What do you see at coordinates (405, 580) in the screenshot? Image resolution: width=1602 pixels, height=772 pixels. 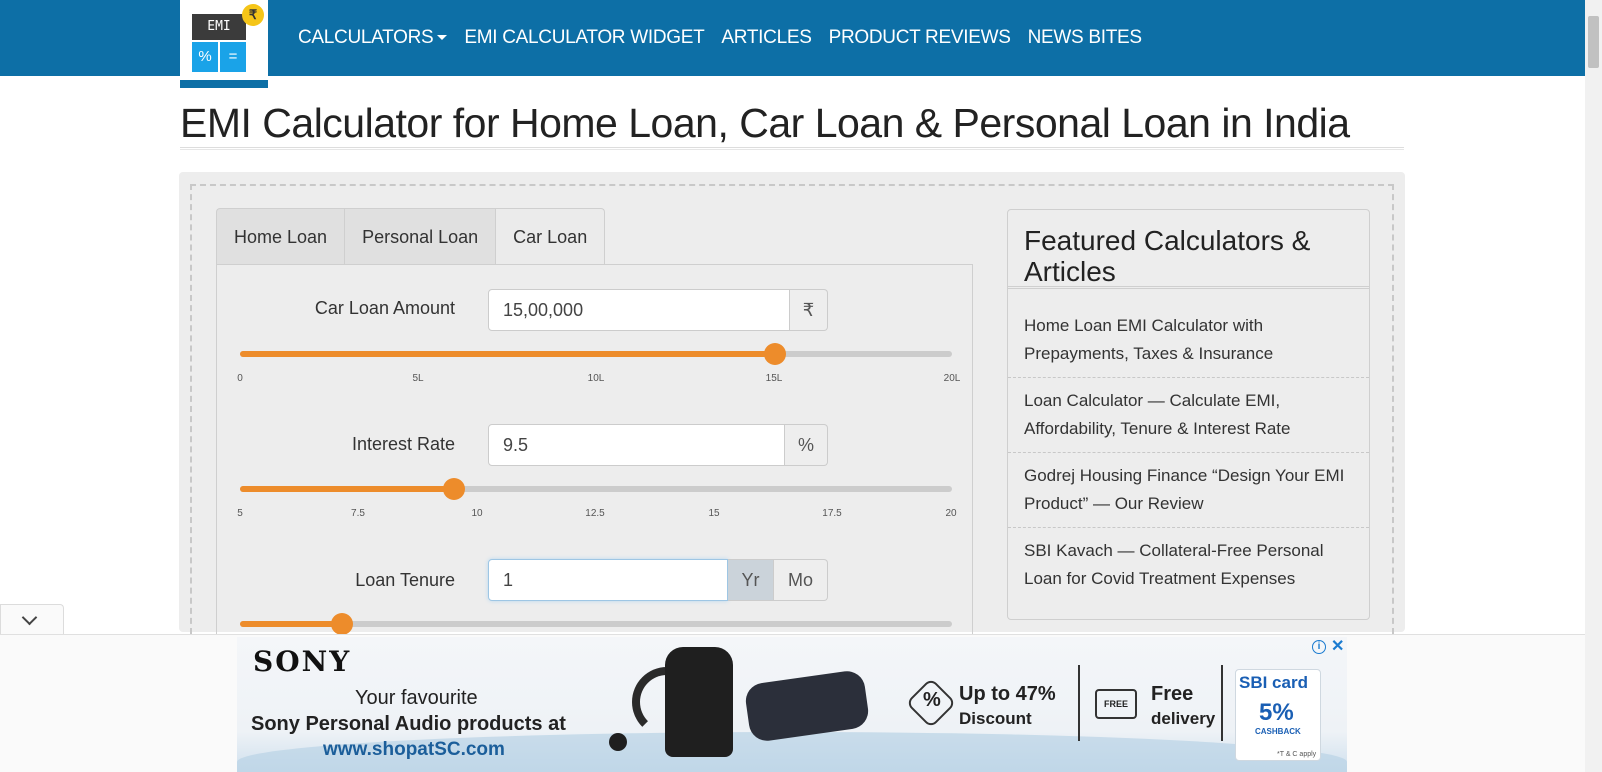 I see `loan-tenure-label: Loan Tenure` at bounding box center [405, 580].